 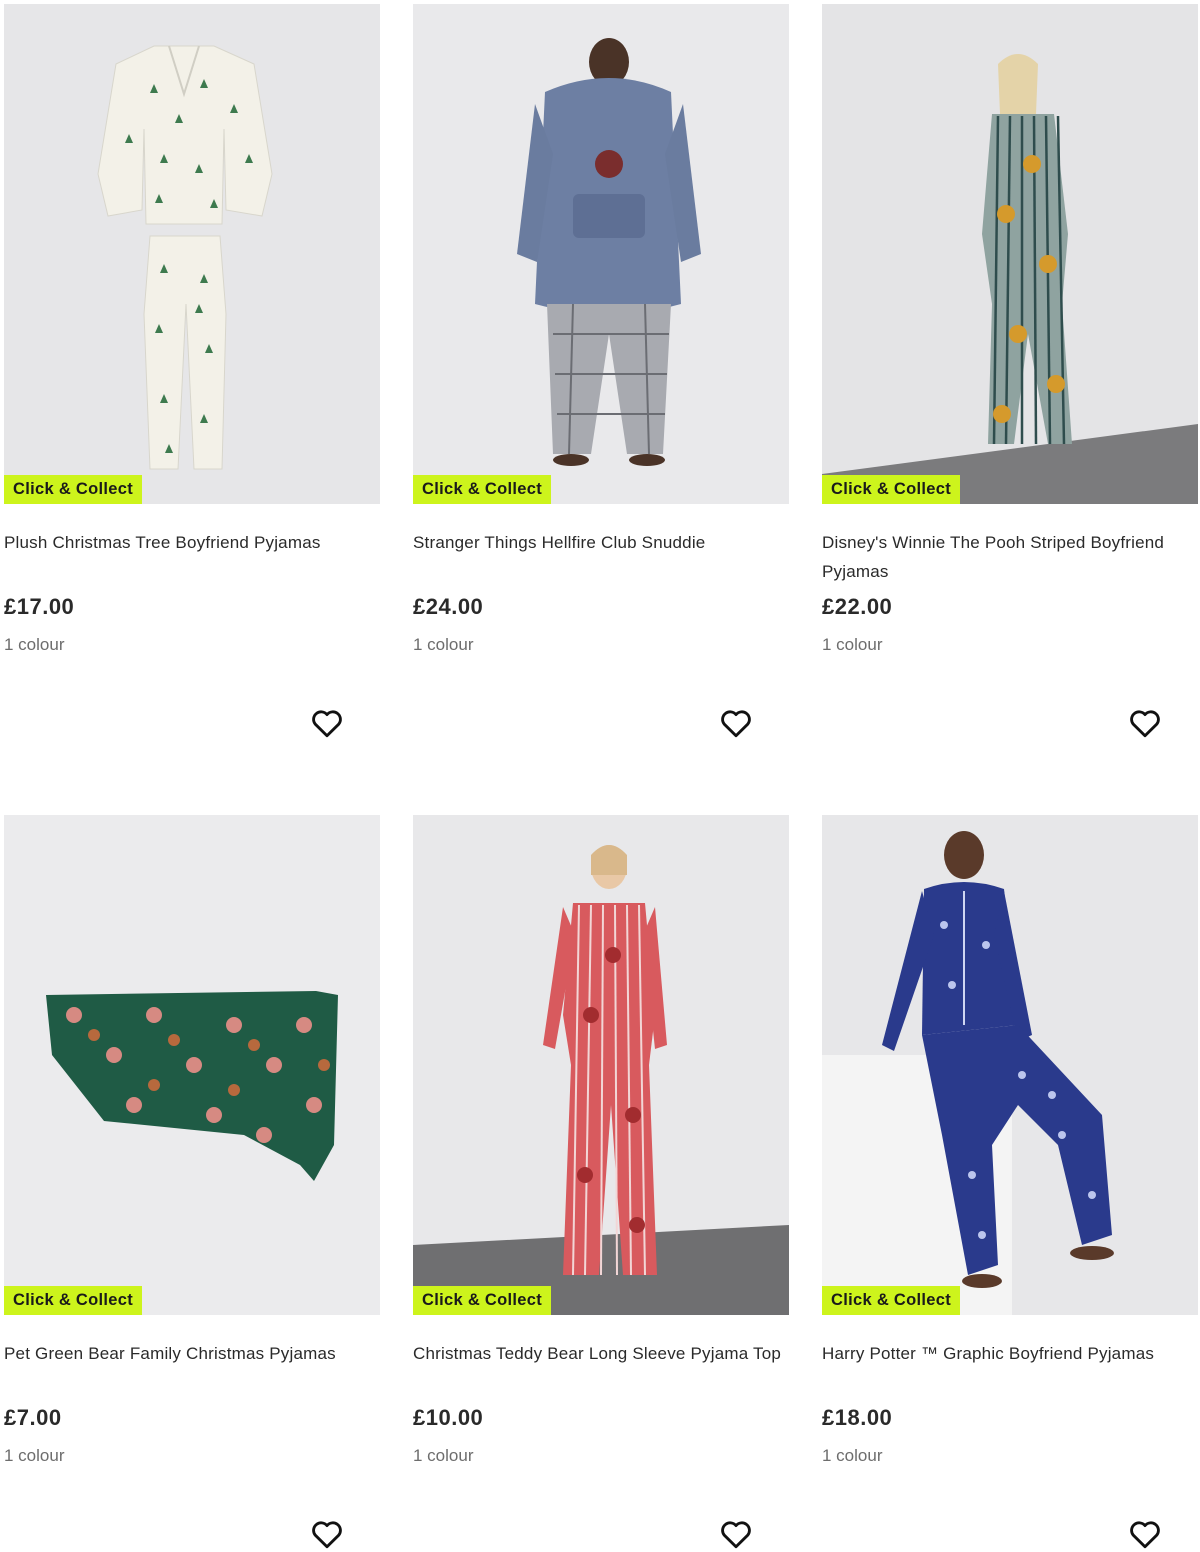 I want to click on product-price: £7.00, so click(x=33, y=1417).